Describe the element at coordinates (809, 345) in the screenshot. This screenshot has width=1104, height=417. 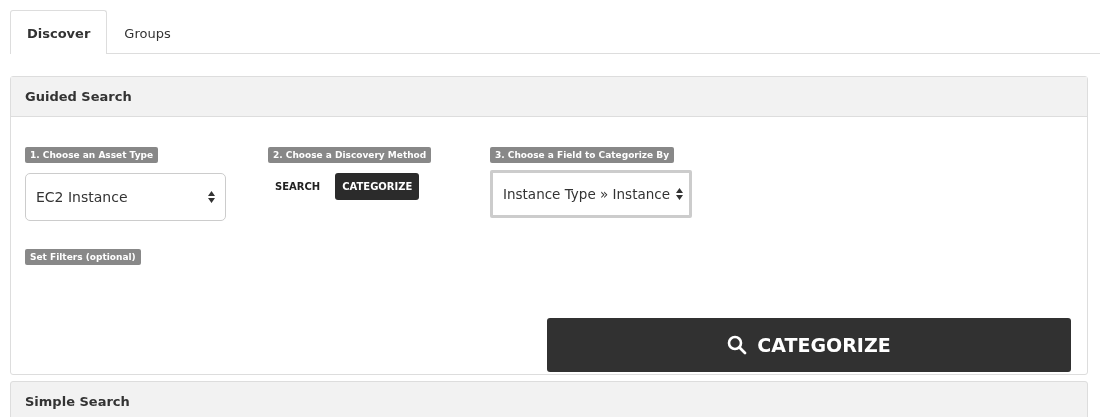
I see `categorize-button: CATEGORIZE` at that location.